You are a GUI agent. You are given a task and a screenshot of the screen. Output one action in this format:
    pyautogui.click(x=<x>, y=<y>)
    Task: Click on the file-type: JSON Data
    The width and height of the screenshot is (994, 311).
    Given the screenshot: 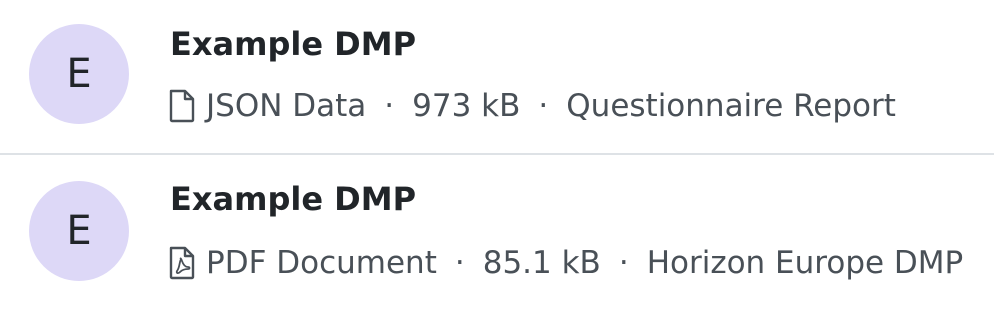 What is the action you would take?
    pyautogui.click(x=286, y=106)
    